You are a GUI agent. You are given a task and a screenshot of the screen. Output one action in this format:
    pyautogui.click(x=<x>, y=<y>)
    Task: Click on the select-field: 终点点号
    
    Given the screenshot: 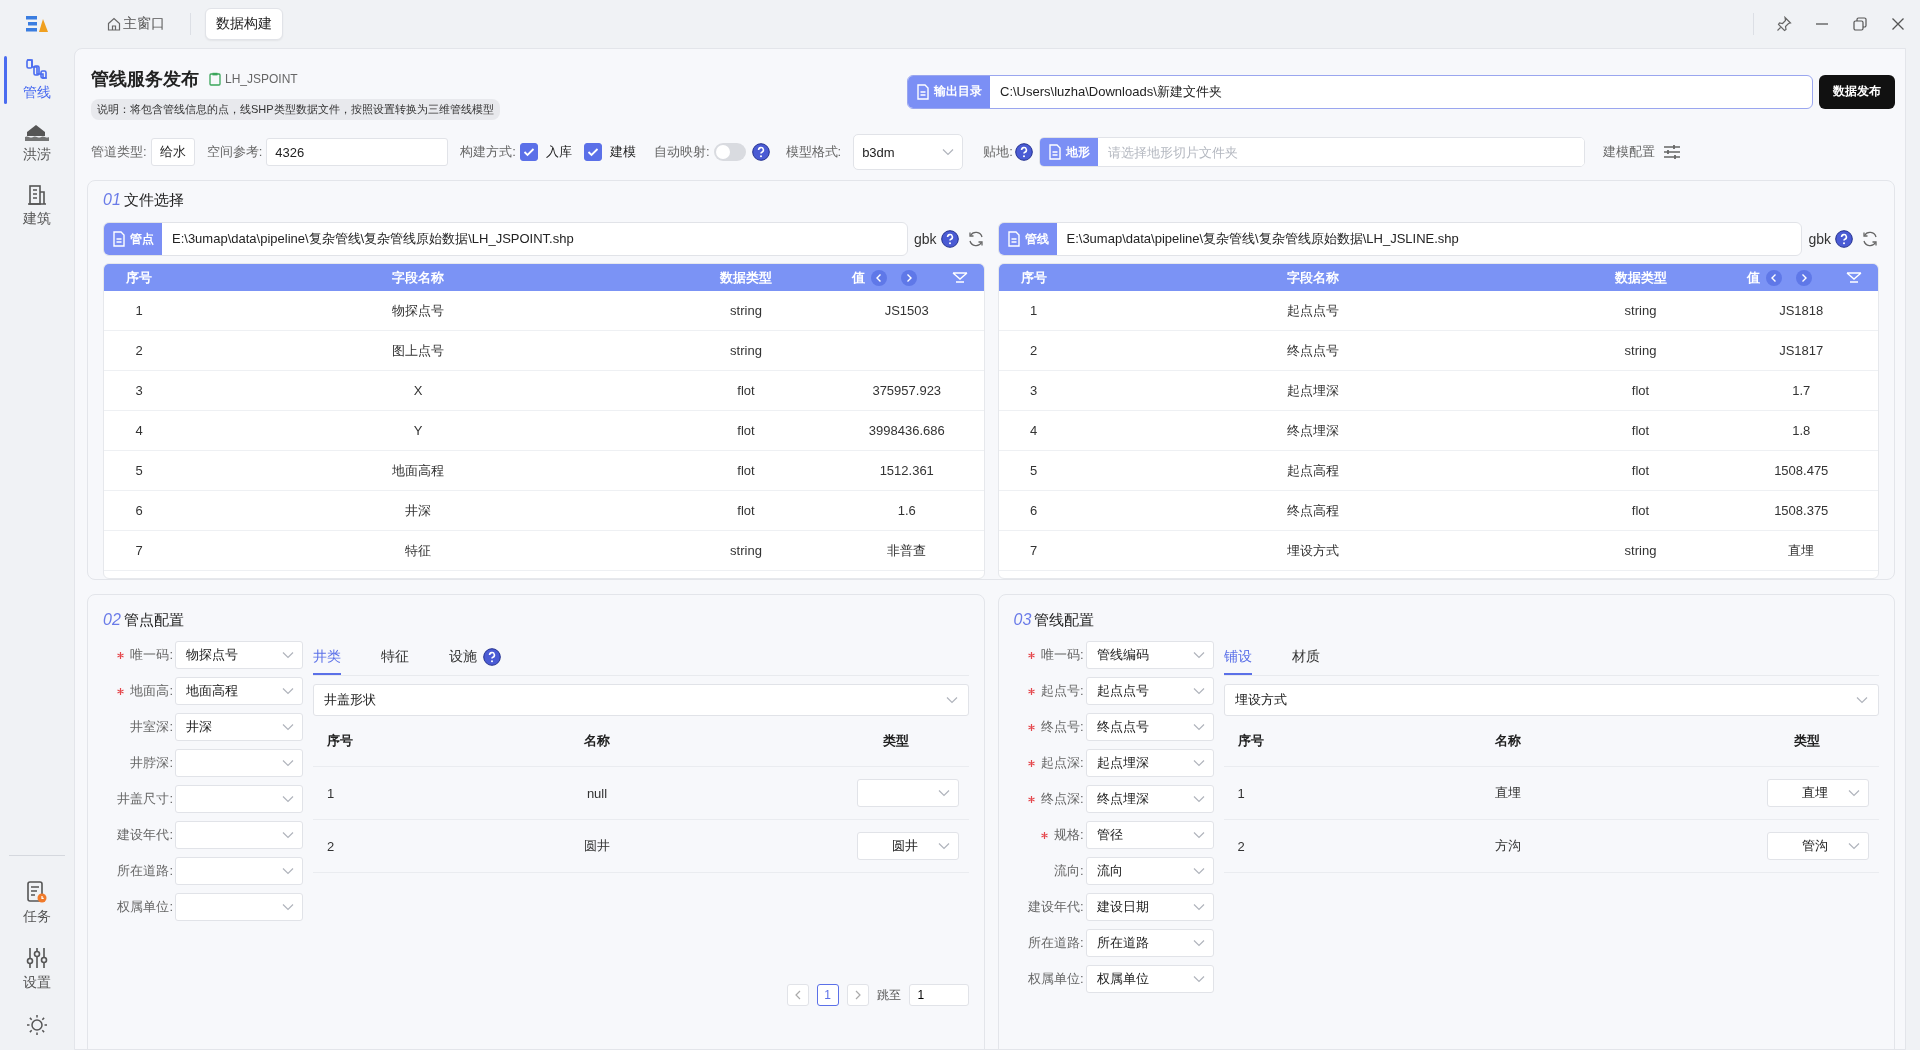 What is the action you would take?
    pyautogui.click(x=1149, y=727)
    